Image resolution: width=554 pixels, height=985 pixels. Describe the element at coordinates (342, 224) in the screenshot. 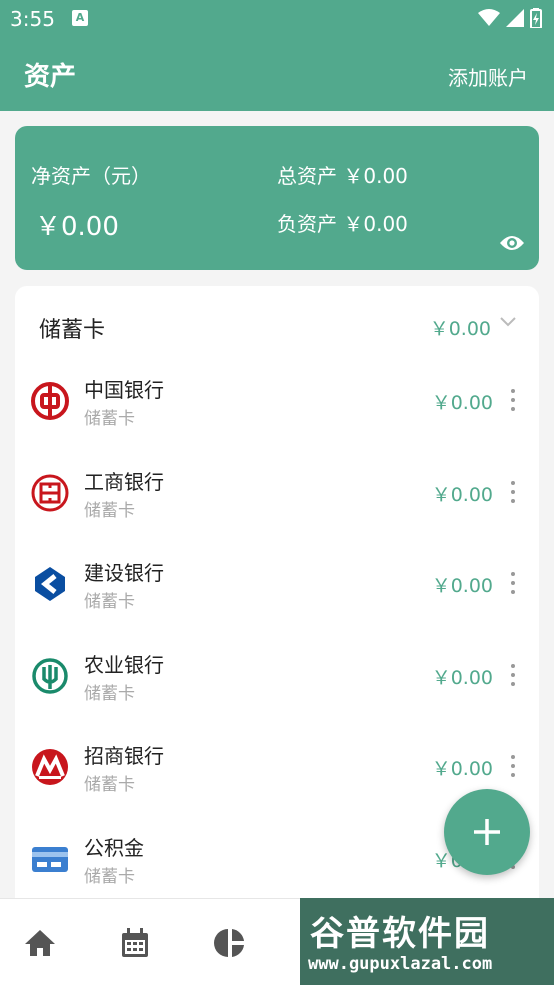

I see `liabilities: 负资产 ￥0.00` at that location.